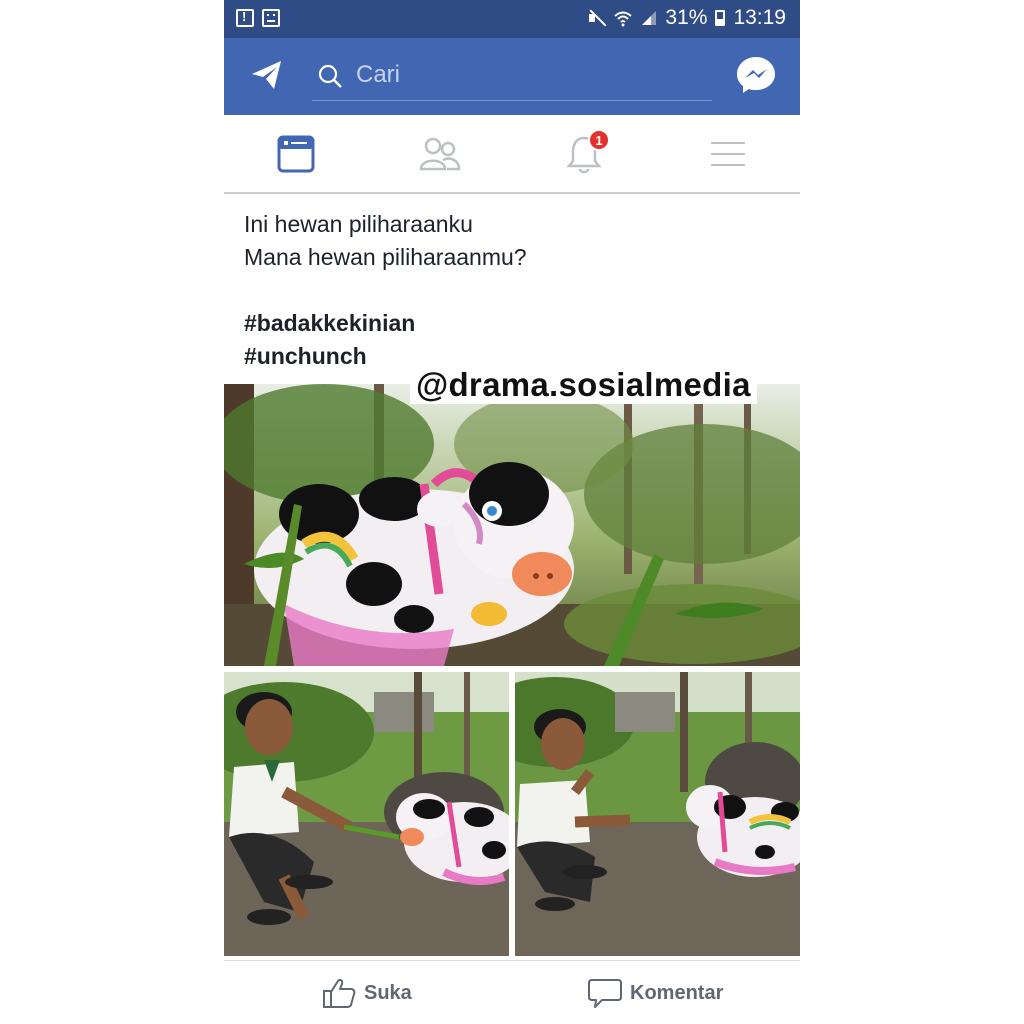 Image resolution: width=1024 pixels, height=1024 pixels. Describe the element at coordinates (599, 140) in the screenshot. I see `notification-badge: 1` at that location.